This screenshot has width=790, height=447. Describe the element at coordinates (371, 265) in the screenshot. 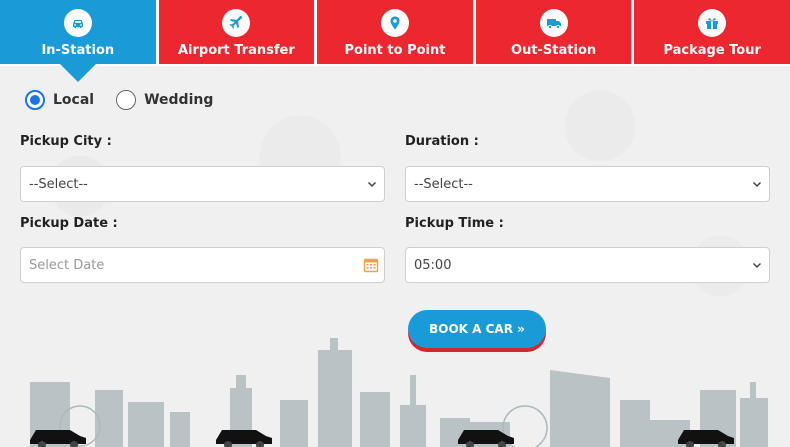

I see `calendar-icon` at that location.